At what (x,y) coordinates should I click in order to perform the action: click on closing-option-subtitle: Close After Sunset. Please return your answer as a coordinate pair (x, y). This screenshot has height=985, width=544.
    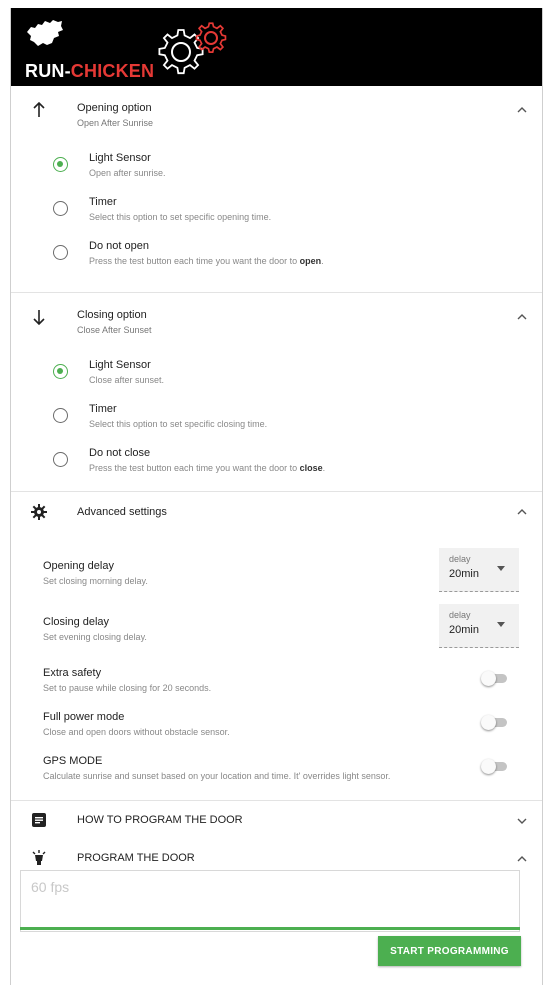
    Looking at the image, I should click on (114, 330).